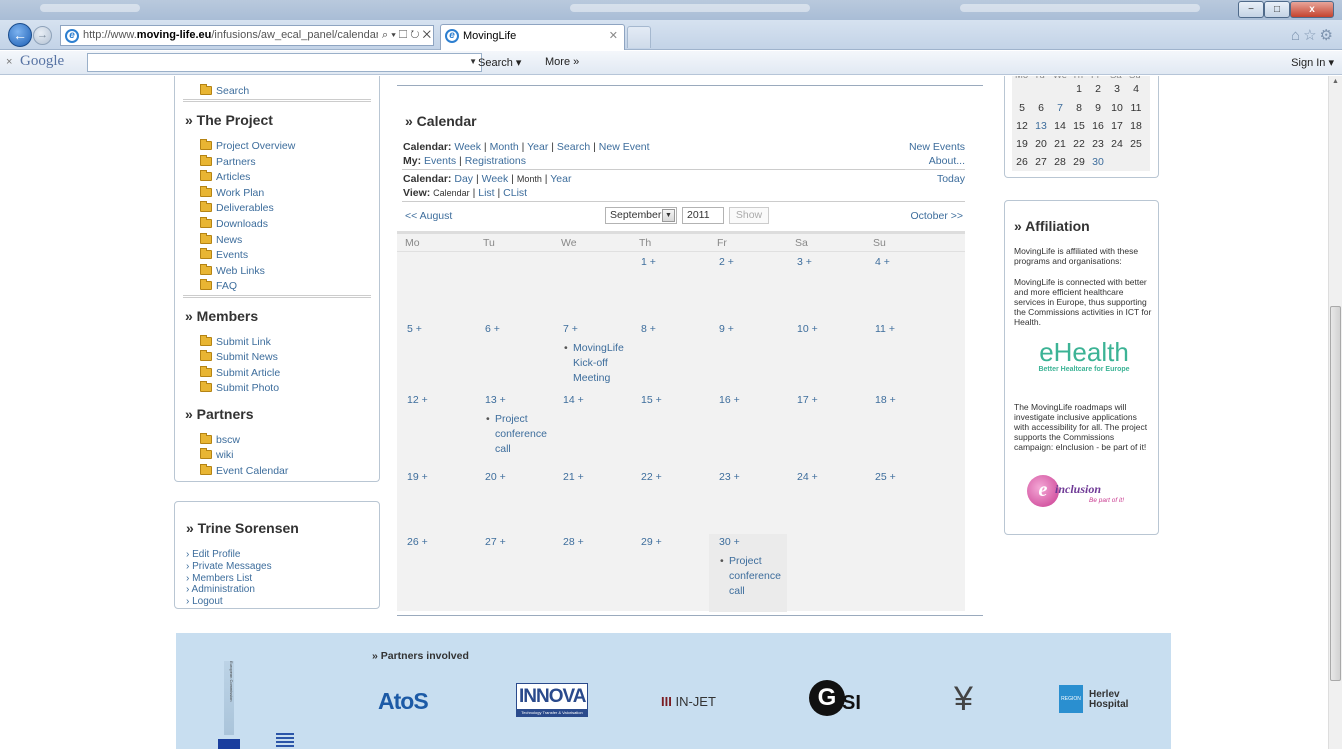  I want to click on show-button: Show, so click(749, 215).